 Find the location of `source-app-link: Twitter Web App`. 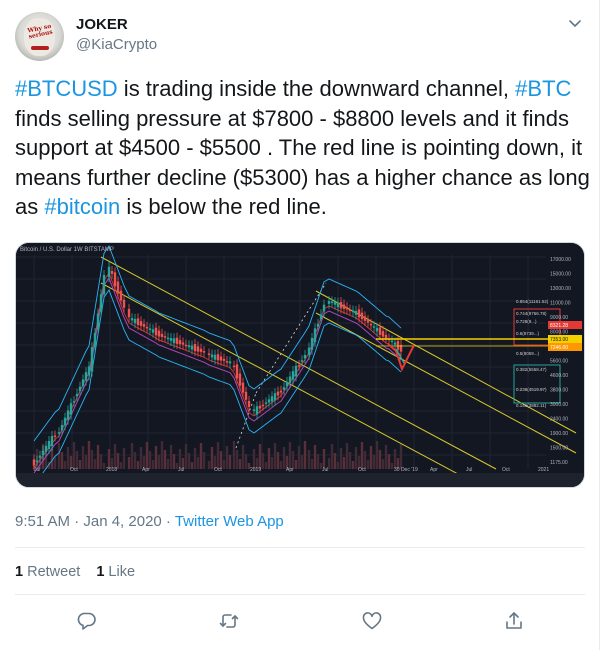

source-app-link: Twitter Web App is located at coordinates (229, 521).